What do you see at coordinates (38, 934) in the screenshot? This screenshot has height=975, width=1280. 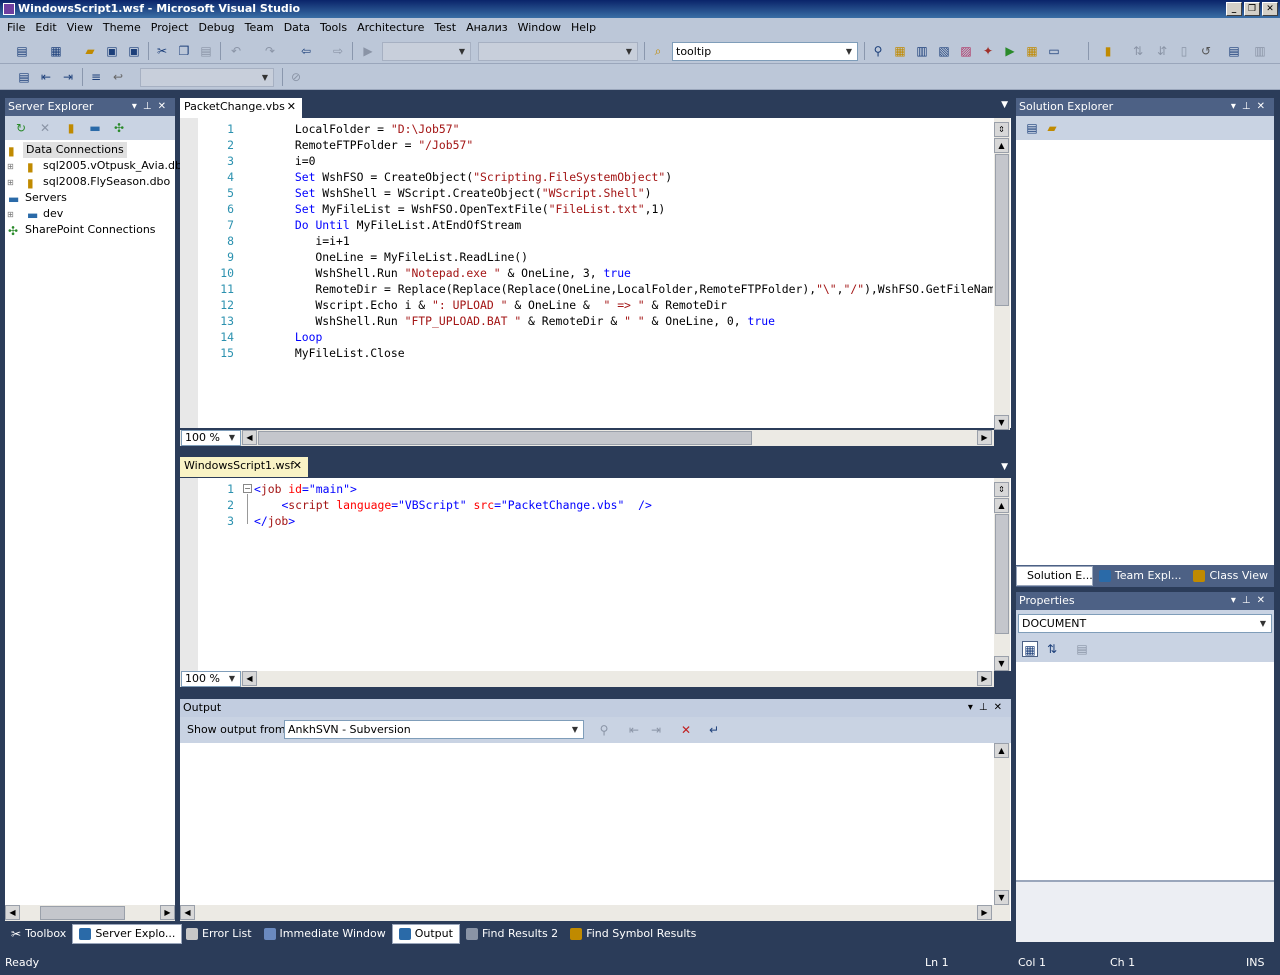 I see `tab-toolbox: ✂ Toolbox` at bounding box center [38, 934].